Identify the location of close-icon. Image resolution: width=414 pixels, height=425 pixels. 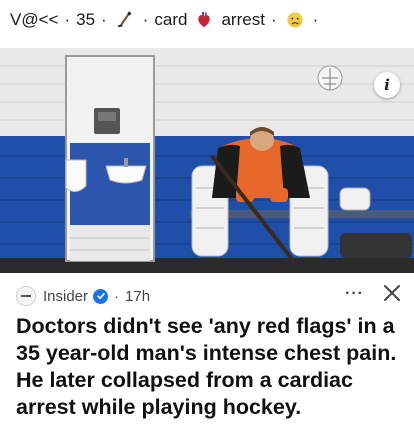
(392, 293).